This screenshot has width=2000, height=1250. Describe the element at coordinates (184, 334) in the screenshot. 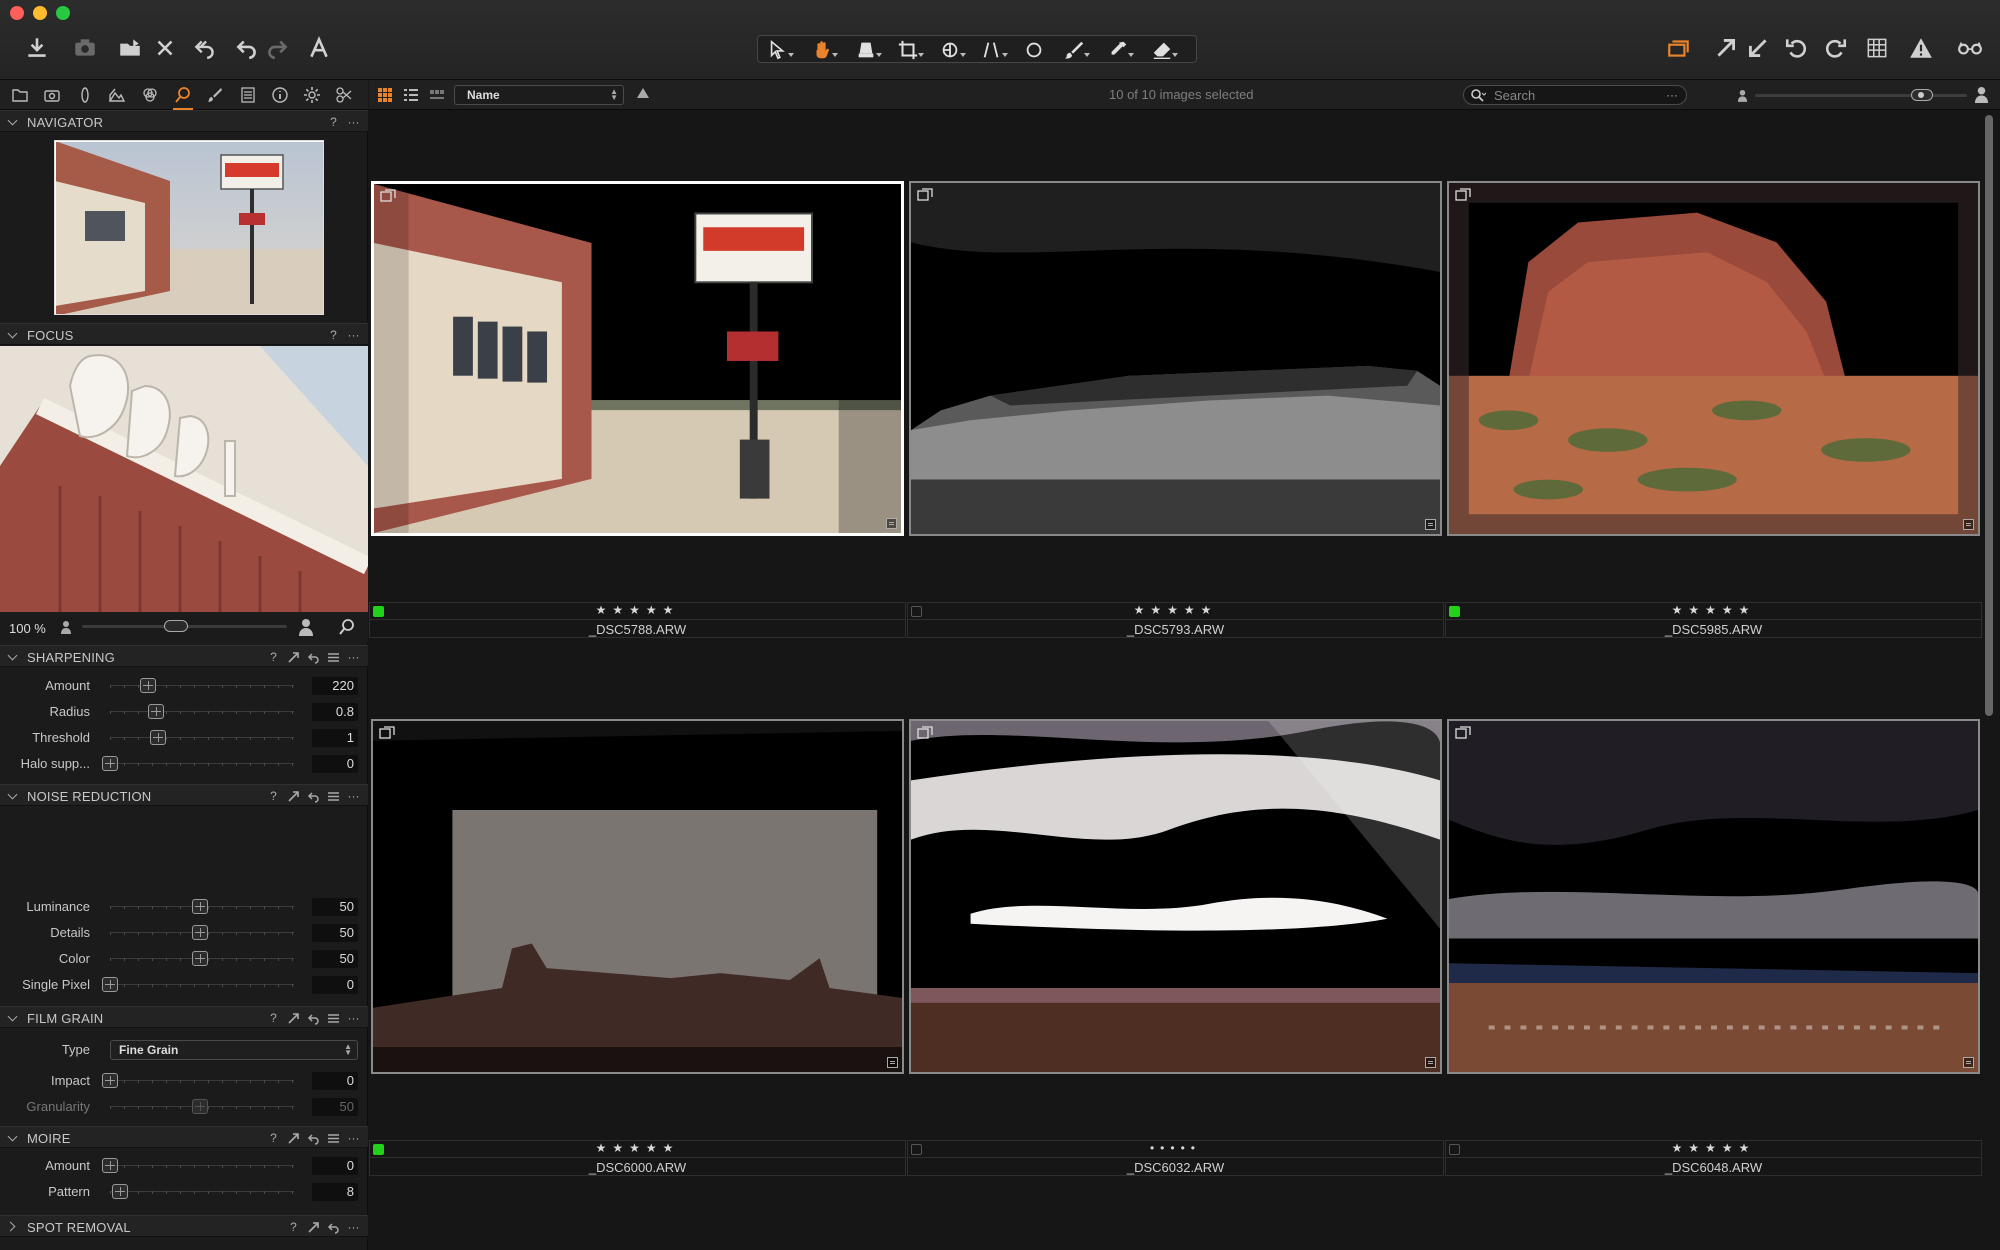

I see `focus-panel-header: FOCUS ? ···` at that location.